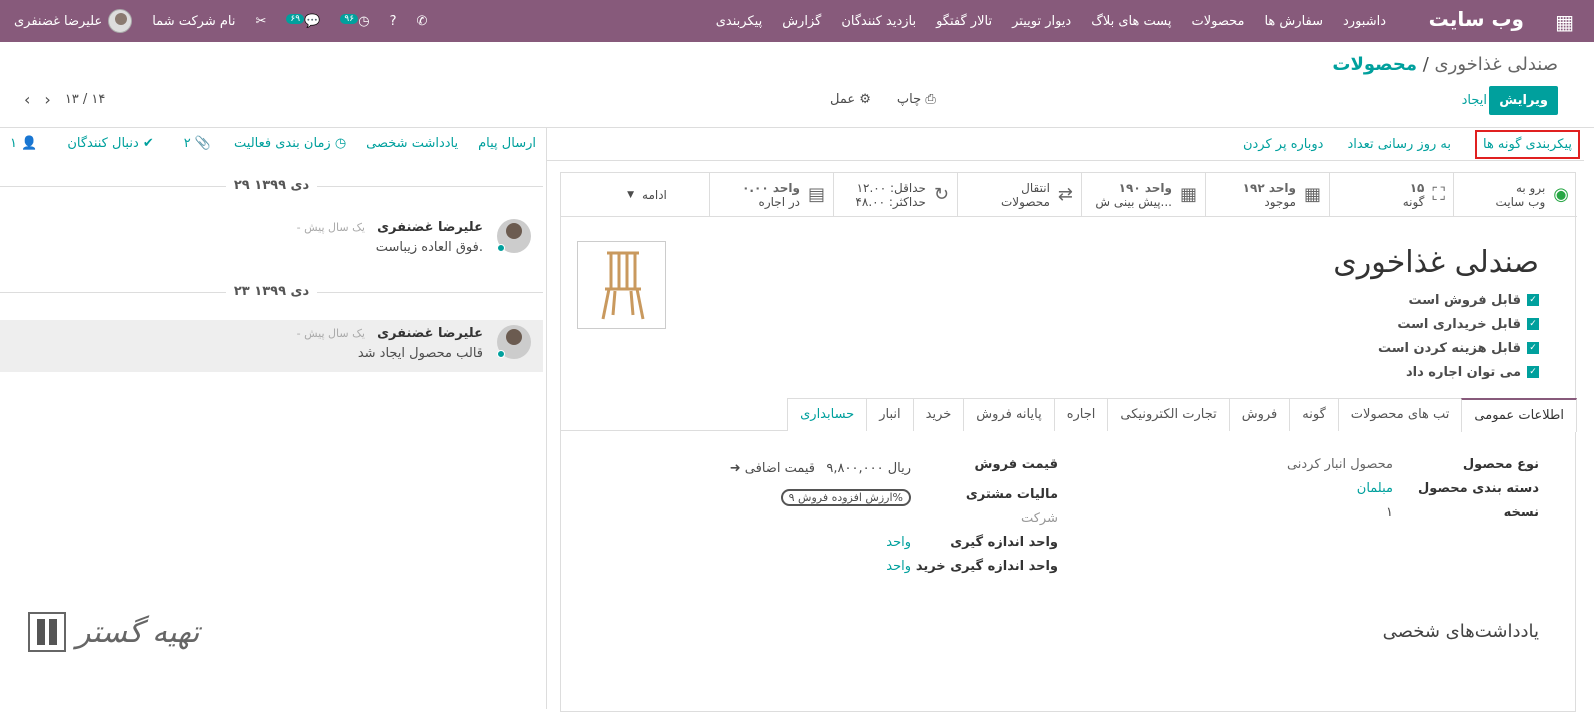  What do you see at coordinates (13, 143) in the screenshot?
I see `followers-count: ۱` at bounding box center [13, 143].